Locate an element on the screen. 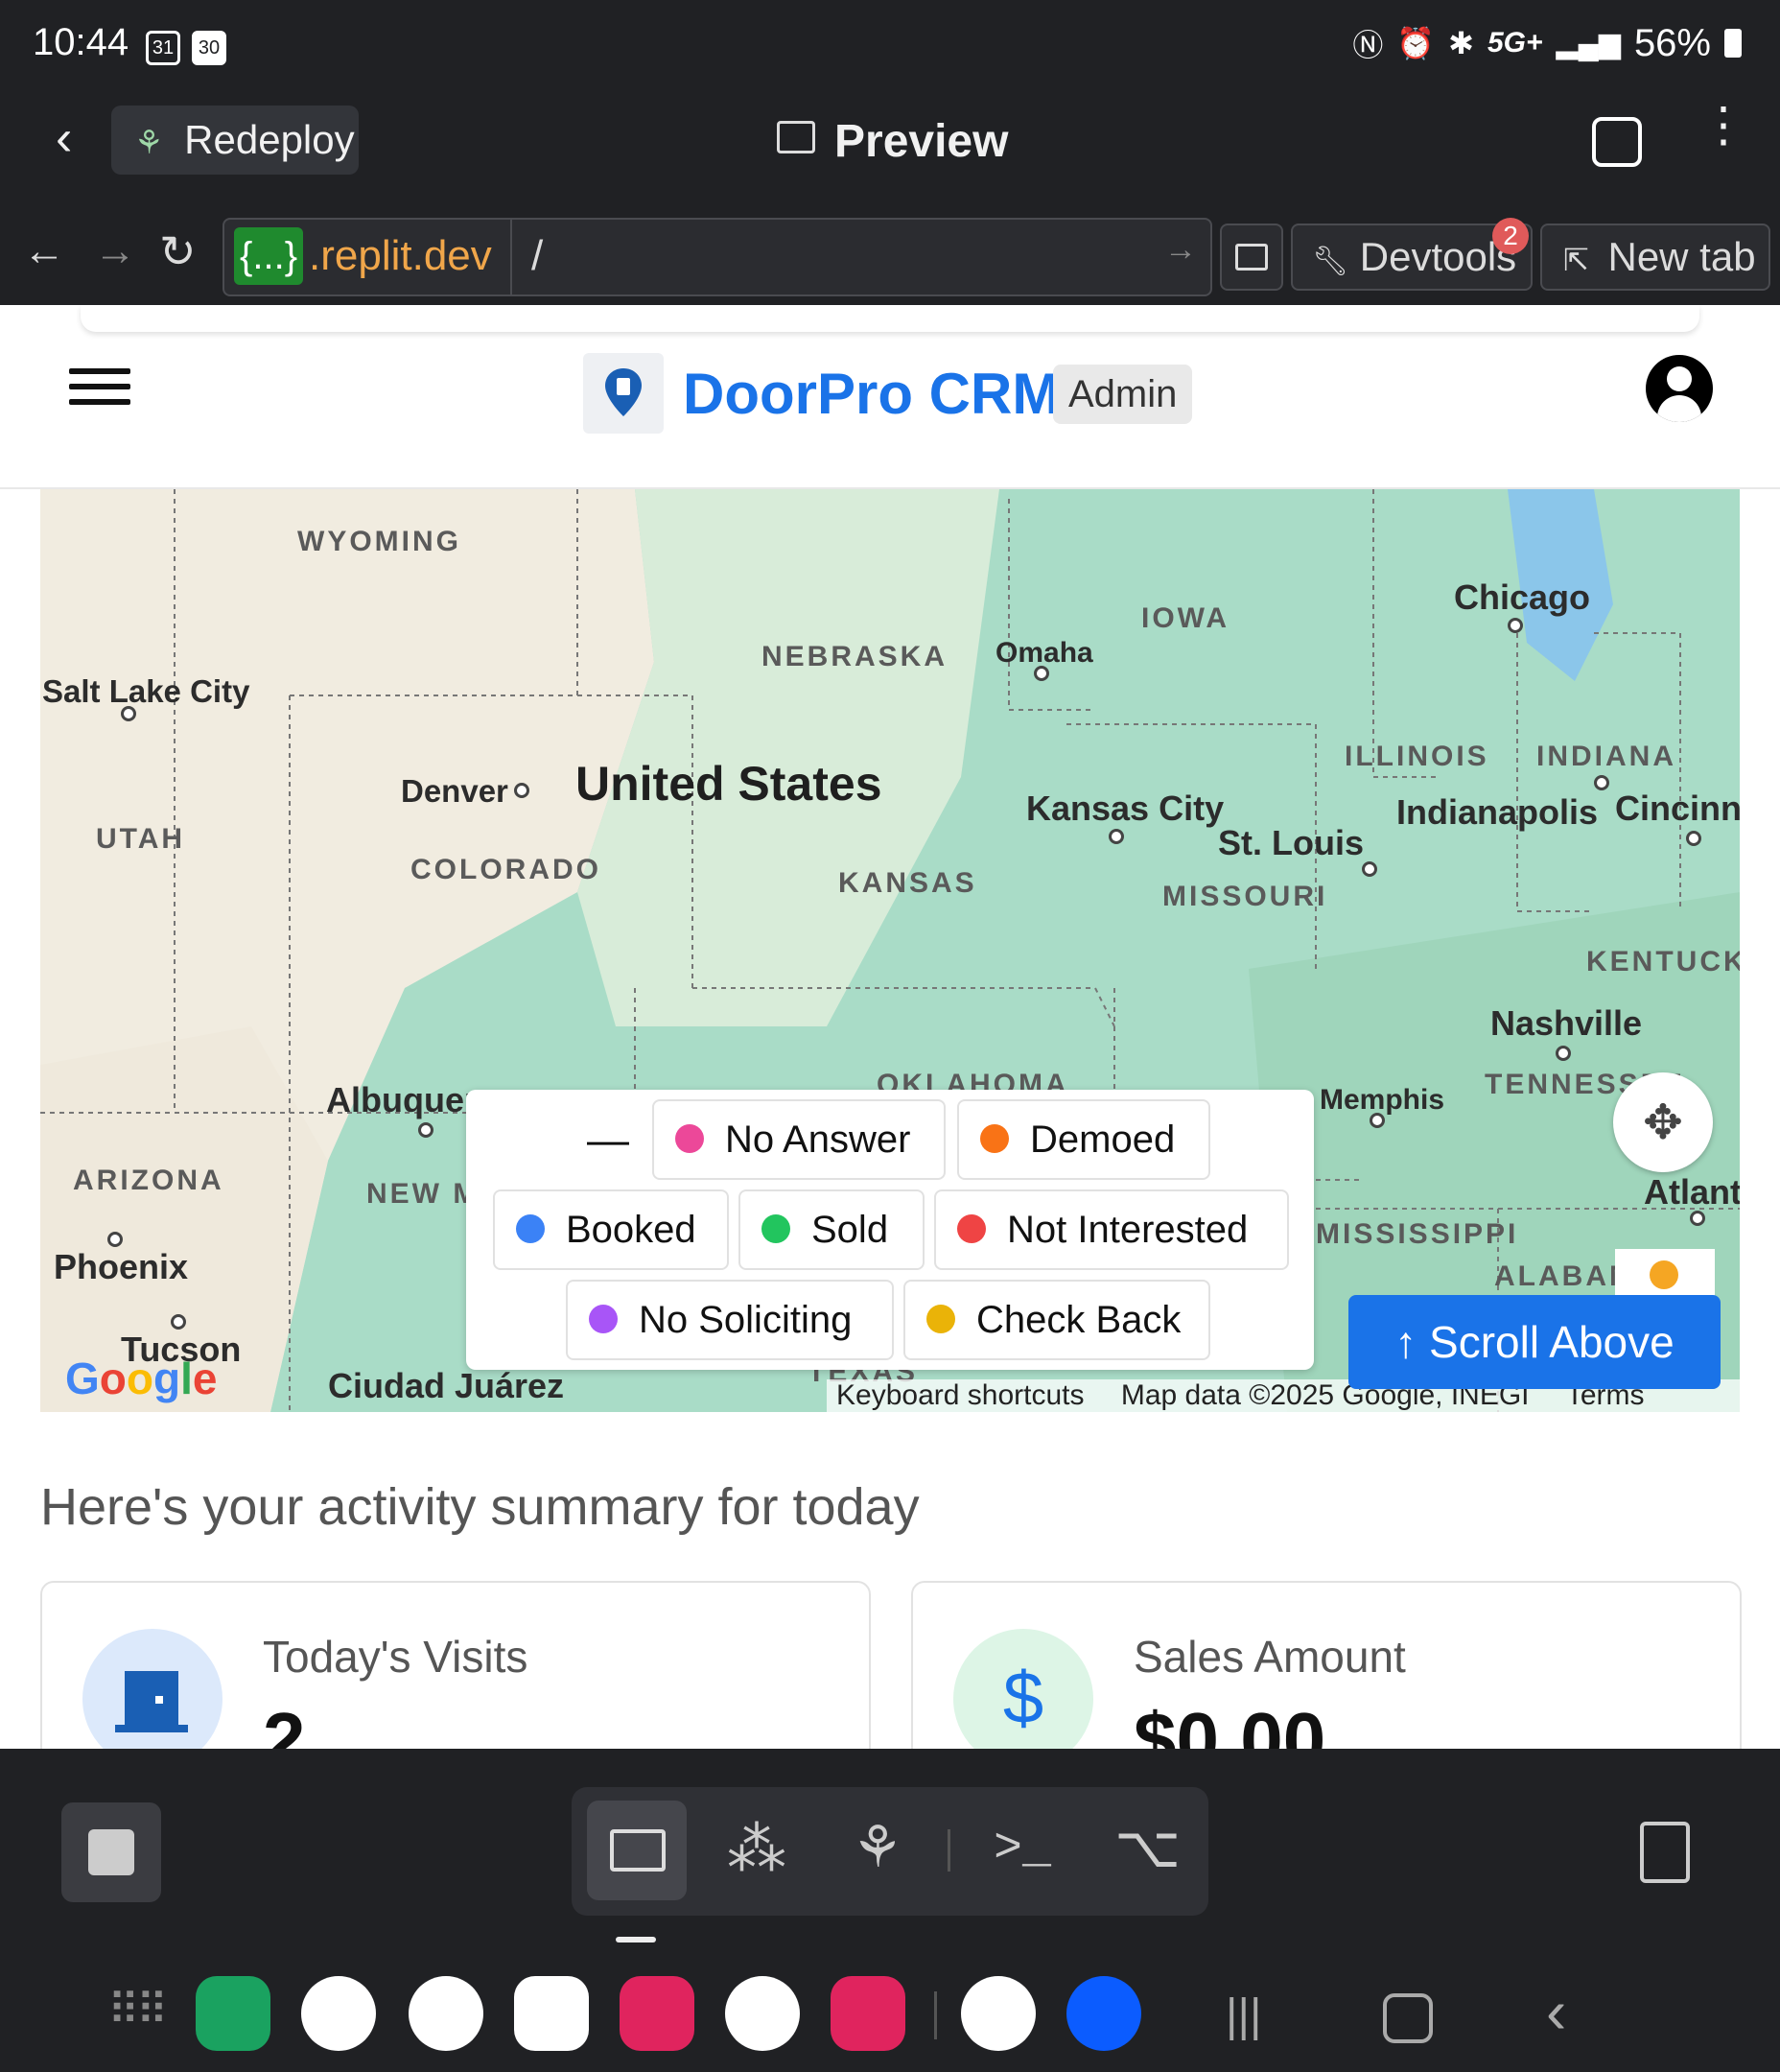  dock-divider is located at coordinates (935, 2015).